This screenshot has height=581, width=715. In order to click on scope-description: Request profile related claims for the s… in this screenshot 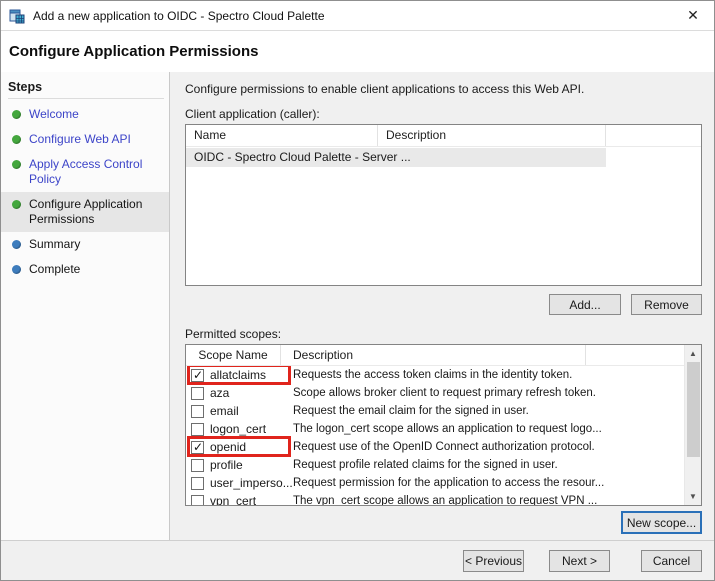, I will do `click(425, 465)`.